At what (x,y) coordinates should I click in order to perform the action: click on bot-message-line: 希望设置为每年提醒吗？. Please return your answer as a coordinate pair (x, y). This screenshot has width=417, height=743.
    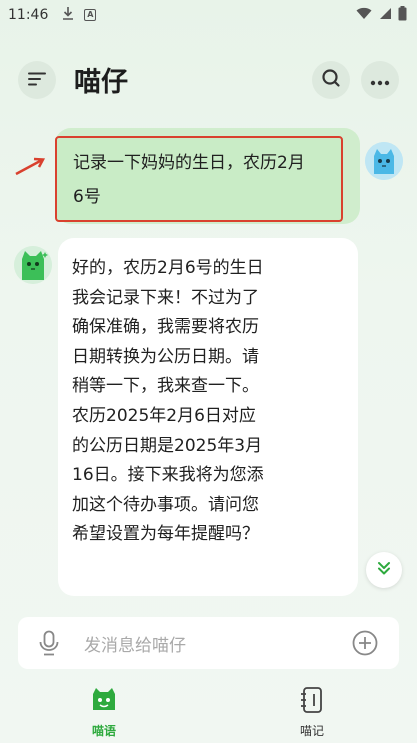
    Looking at the image, I should click on (165, 534).